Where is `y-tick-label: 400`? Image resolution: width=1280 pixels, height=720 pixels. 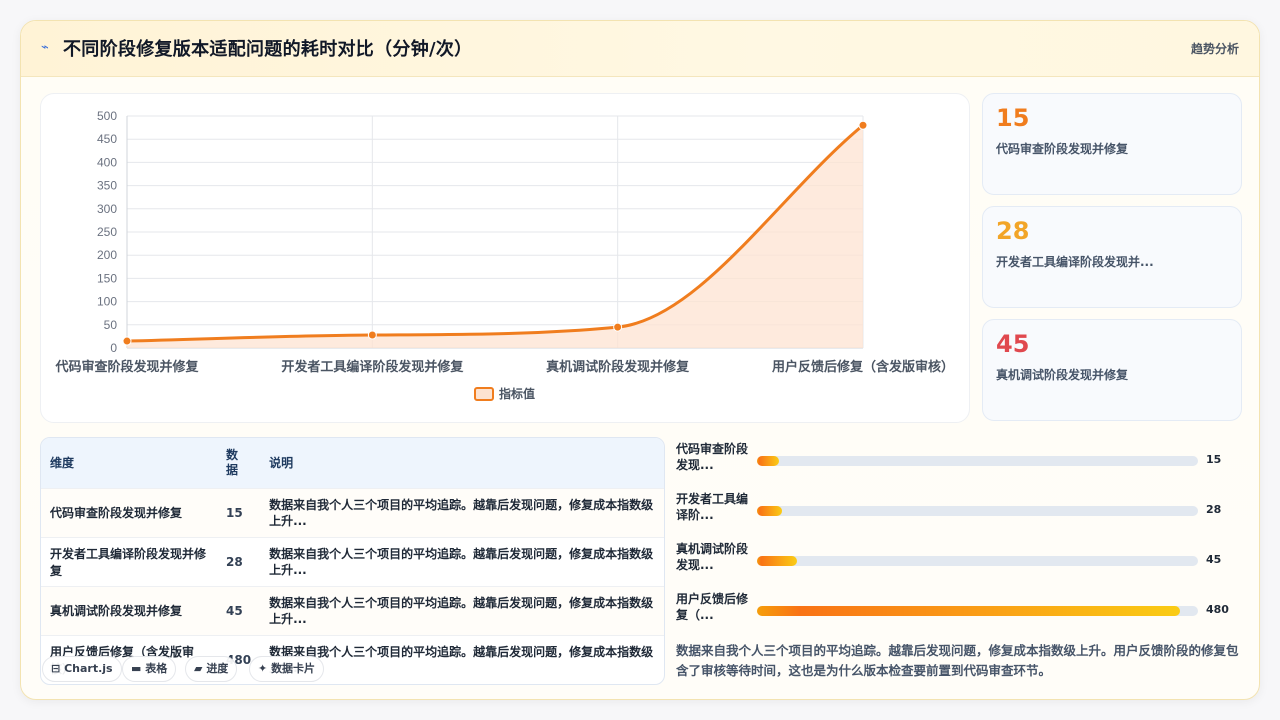 y-tick-label: 400 is located at coordinates (107, 162).